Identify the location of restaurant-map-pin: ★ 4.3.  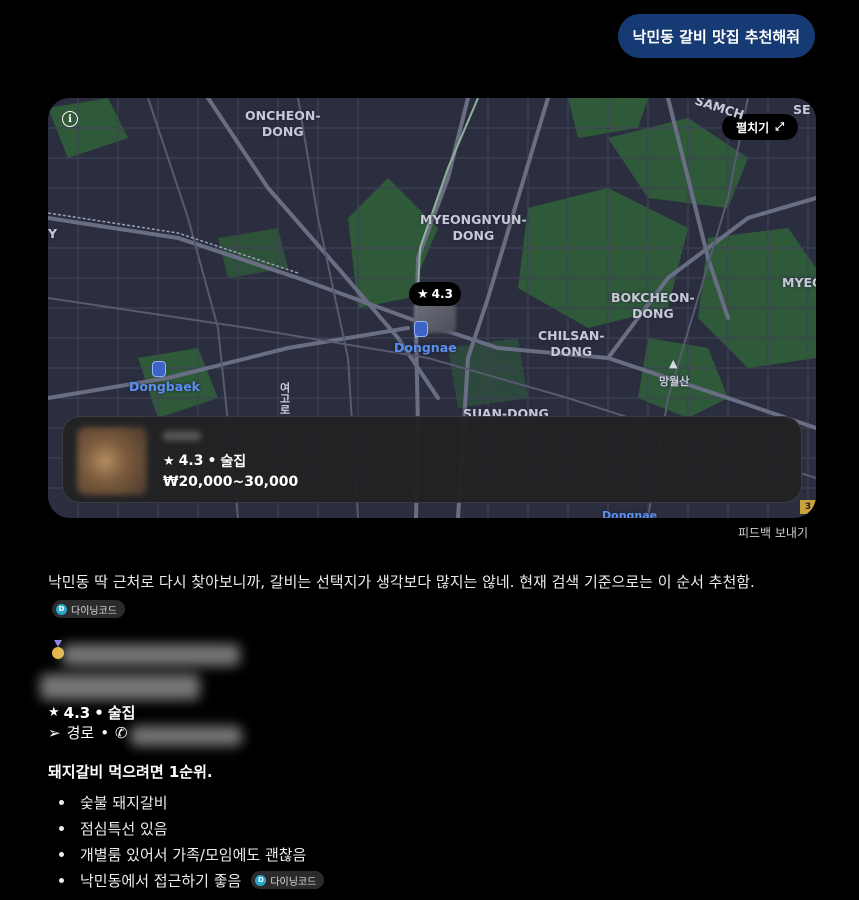
(435, 294).